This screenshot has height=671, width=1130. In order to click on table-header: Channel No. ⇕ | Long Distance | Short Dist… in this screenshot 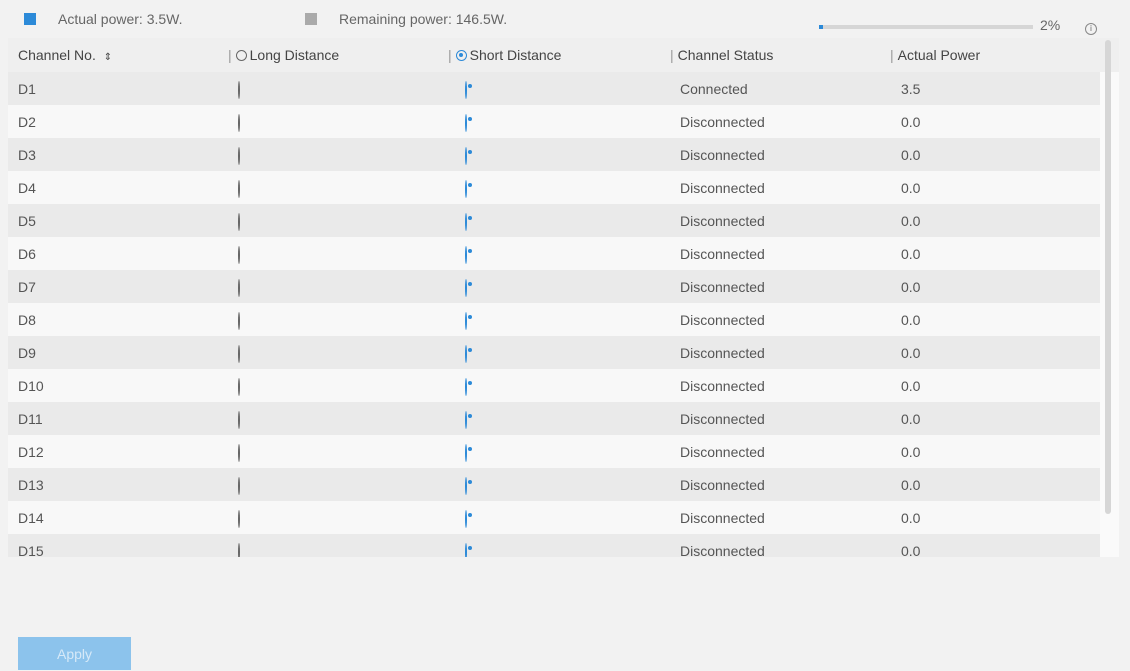, I will do `click(563, 55)`.